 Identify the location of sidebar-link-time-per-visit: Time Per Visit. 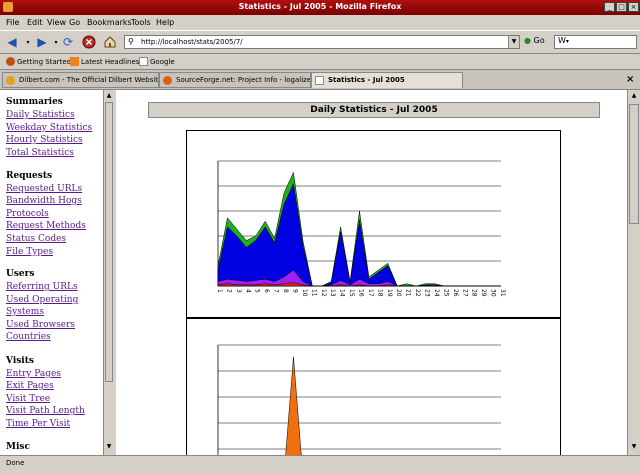
(38, 424).